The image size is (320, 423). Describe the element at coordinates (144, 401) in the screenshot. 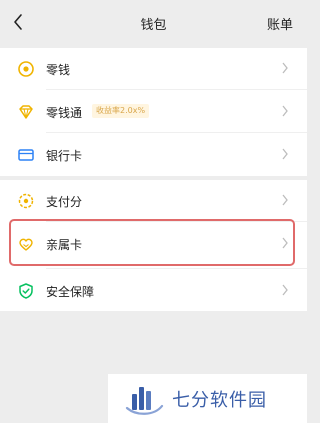

I see `watermark-logo-icon` at that location.